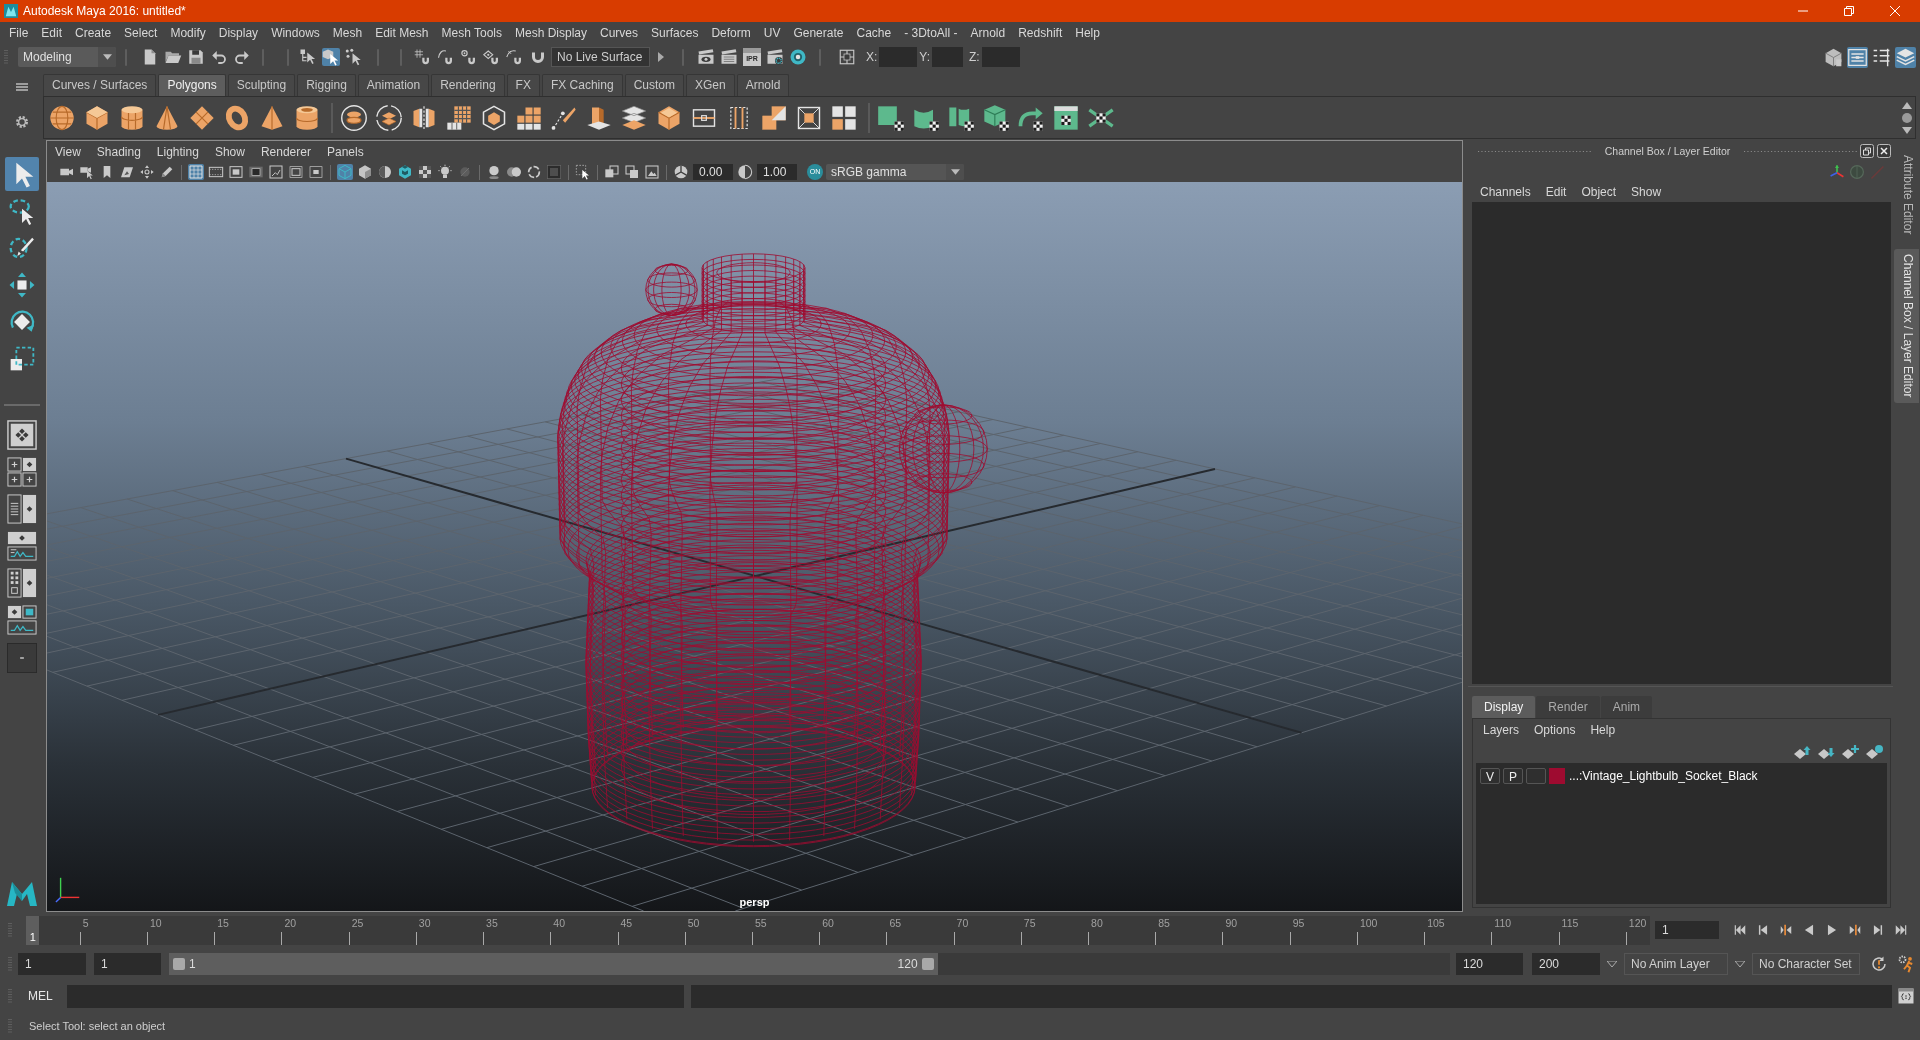  I want to click on menu-item: Surfaces, so click(675, 33).